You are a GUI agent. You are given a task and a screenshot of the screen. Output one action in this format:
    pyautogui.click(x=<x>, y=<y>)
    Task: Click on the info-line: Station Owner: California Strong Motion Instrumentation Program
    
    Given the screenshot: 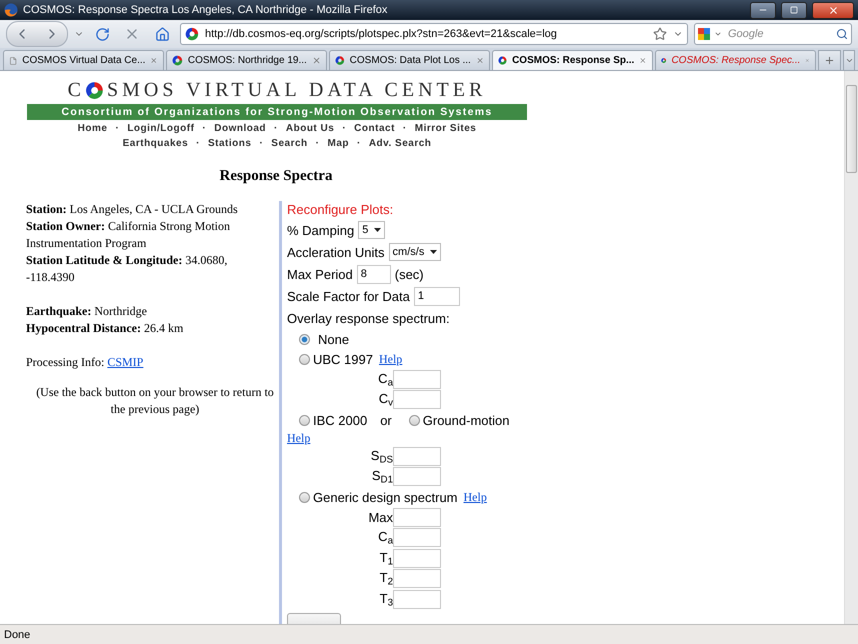 What is the action you would take?
    pyautogui.click(x=128, y=235)
    